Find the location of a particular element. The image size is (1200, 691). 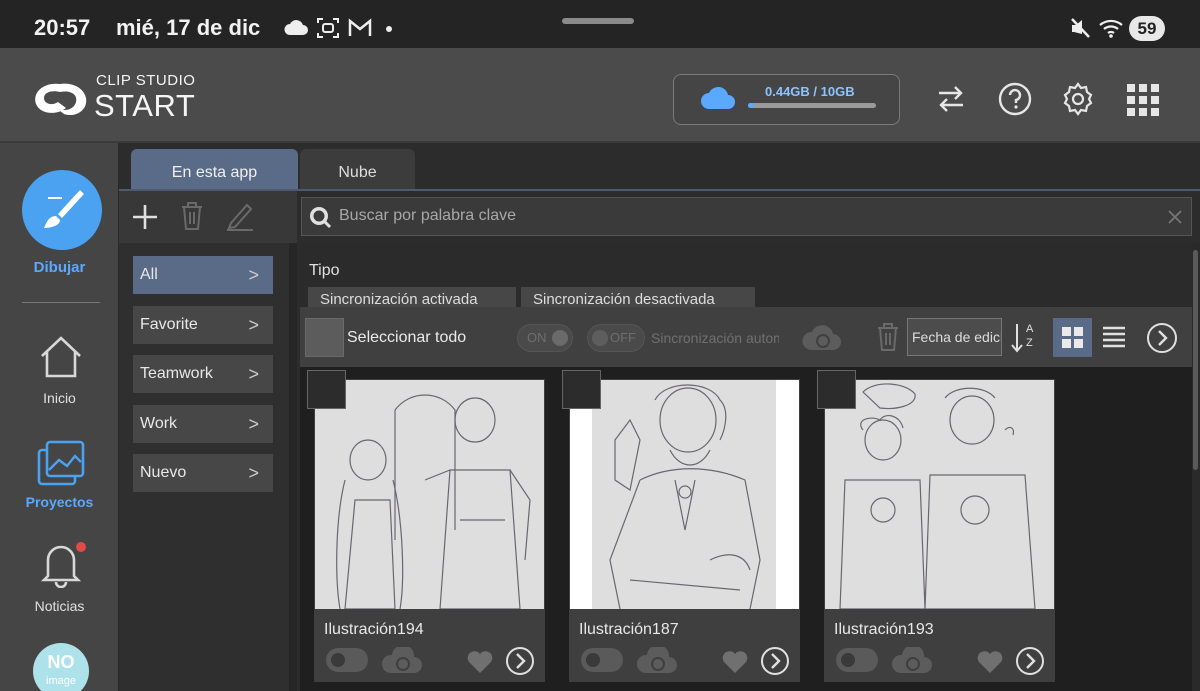

nav-draw-button is located at coordinates (62, 210).